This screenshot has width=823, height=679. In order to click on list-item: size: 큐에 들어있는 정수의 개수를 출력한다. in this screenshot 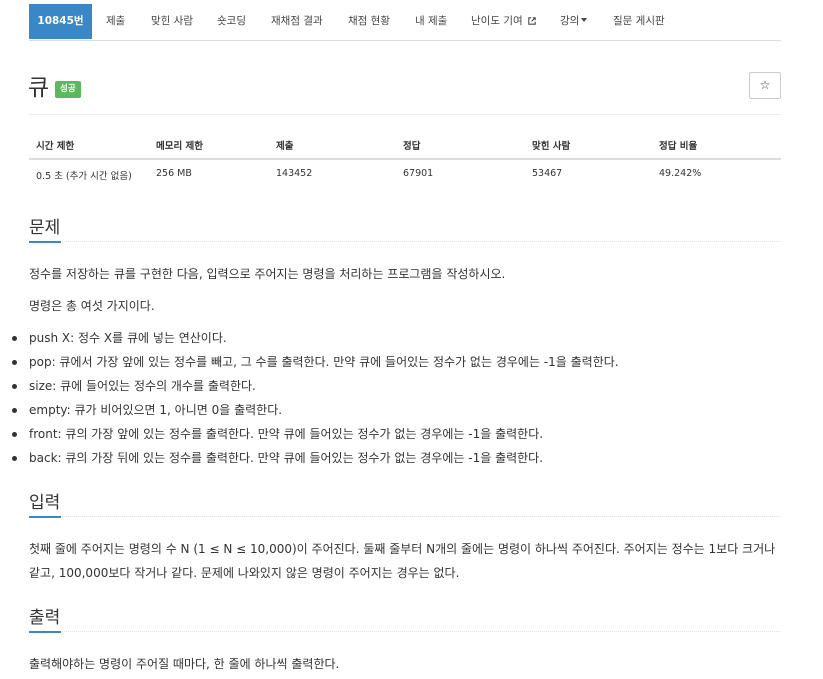, I will do `click(315, 386)`.